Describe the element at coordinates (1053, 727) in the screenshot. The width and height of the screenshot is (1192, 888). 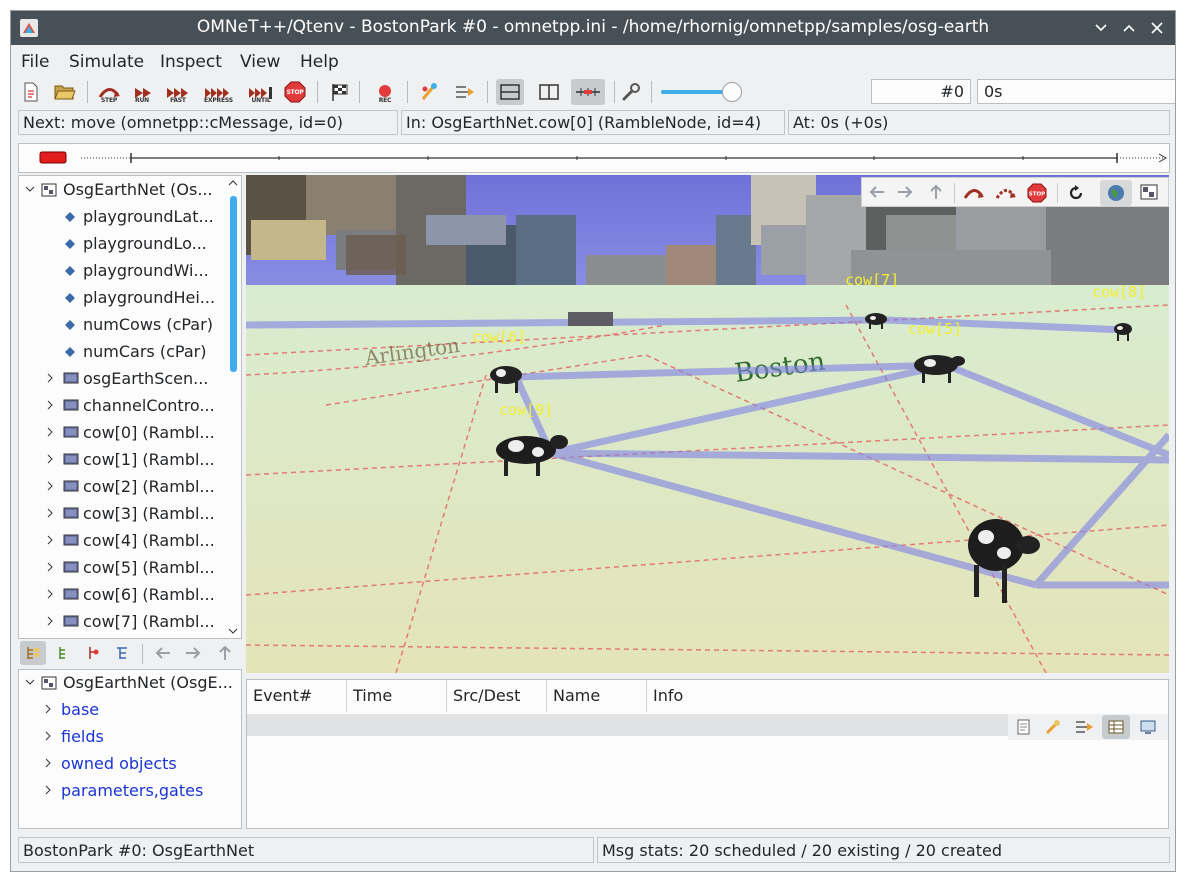
I see `find-icon` at that location.